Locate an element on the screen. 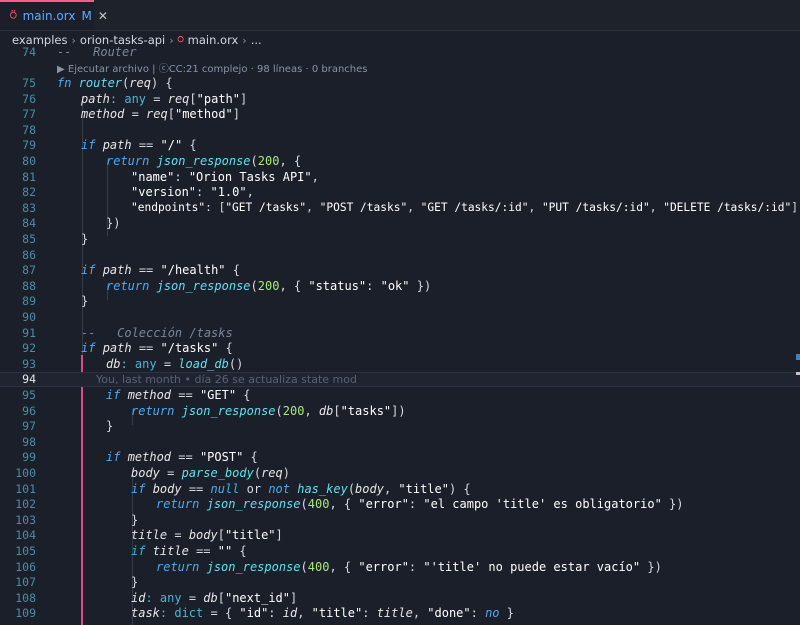 This screenshot has height=625, width=800. code-line: 89 } is located at coordinates (400, 302).